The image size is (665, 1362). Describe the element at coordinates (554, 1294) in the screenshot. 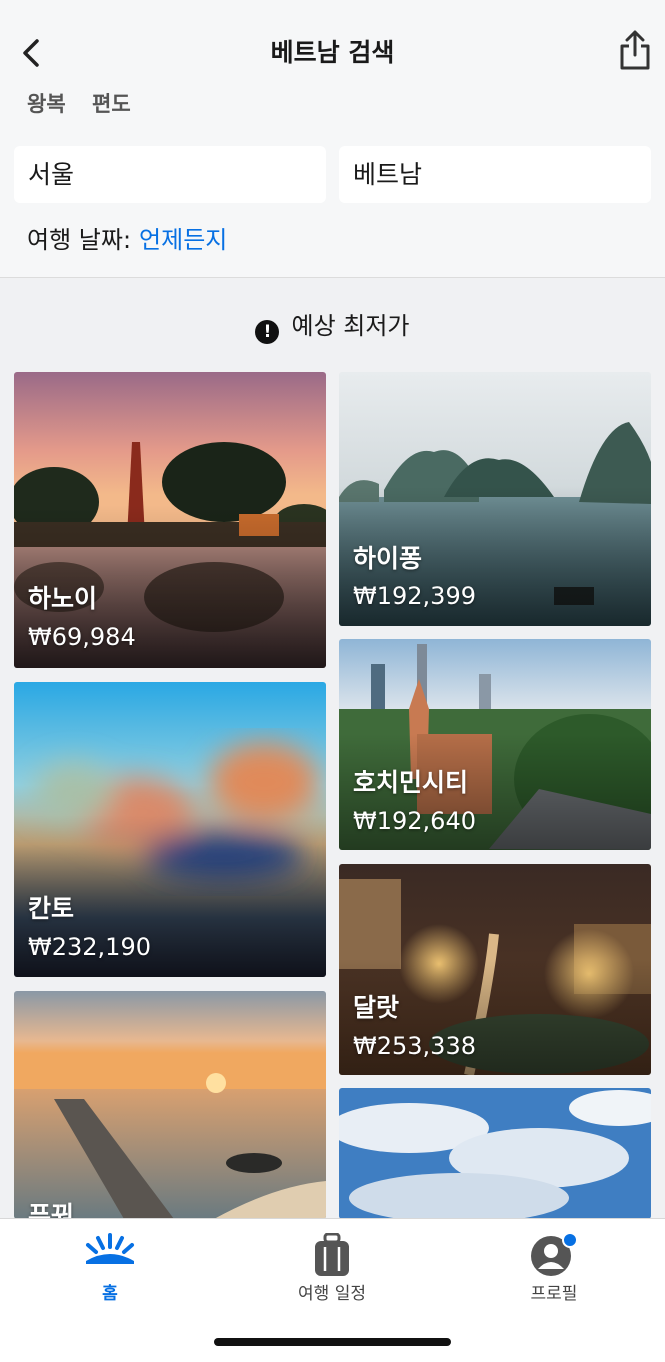

I see `tab-profile-label: 프로필` at that location.